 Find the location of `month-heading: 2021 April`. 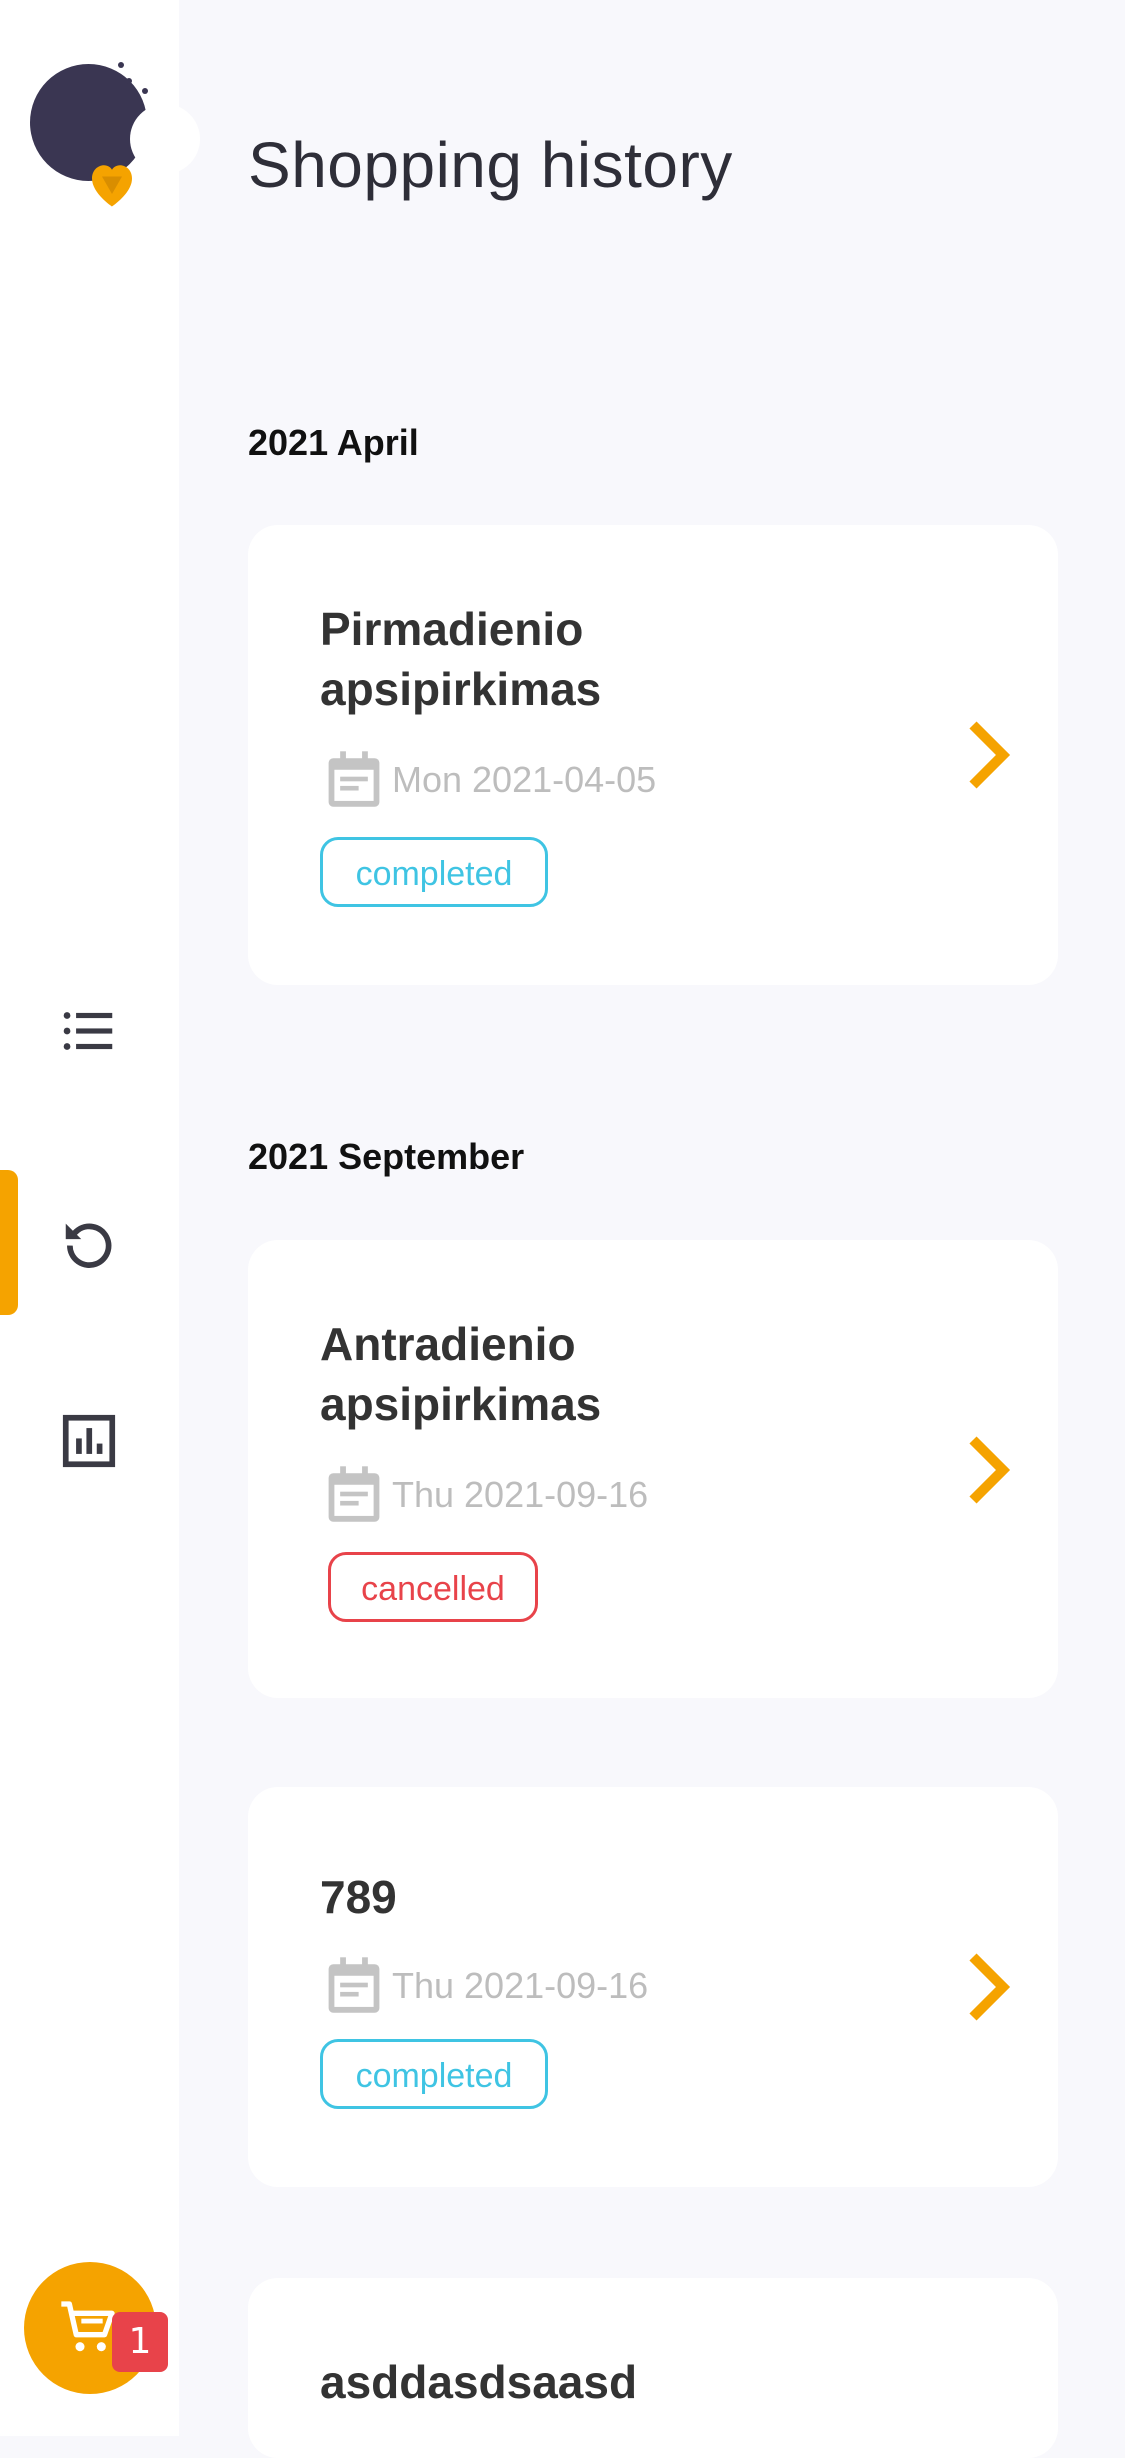

month-heading: 2021 April is located at coordinates (333, 442).